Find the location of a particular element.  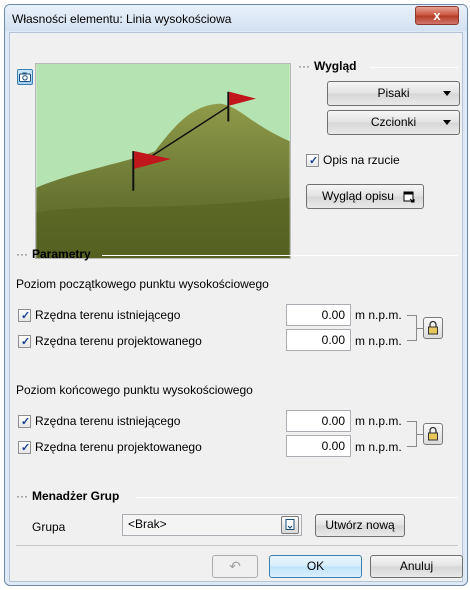

group-select: <Brak> is located at coordinates (212, 525).